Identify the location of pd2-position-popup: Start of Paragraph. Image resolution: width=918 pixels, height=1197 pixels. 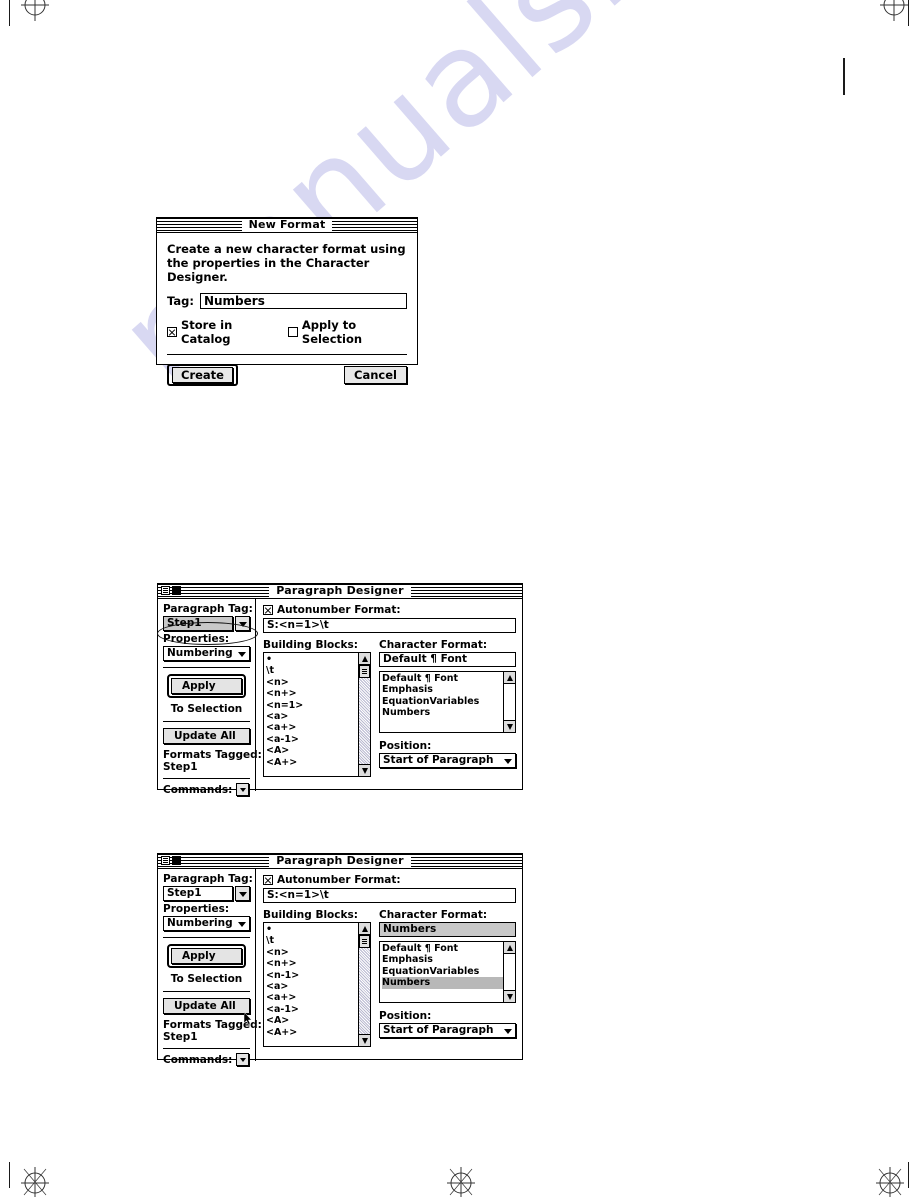
(447, 1030).